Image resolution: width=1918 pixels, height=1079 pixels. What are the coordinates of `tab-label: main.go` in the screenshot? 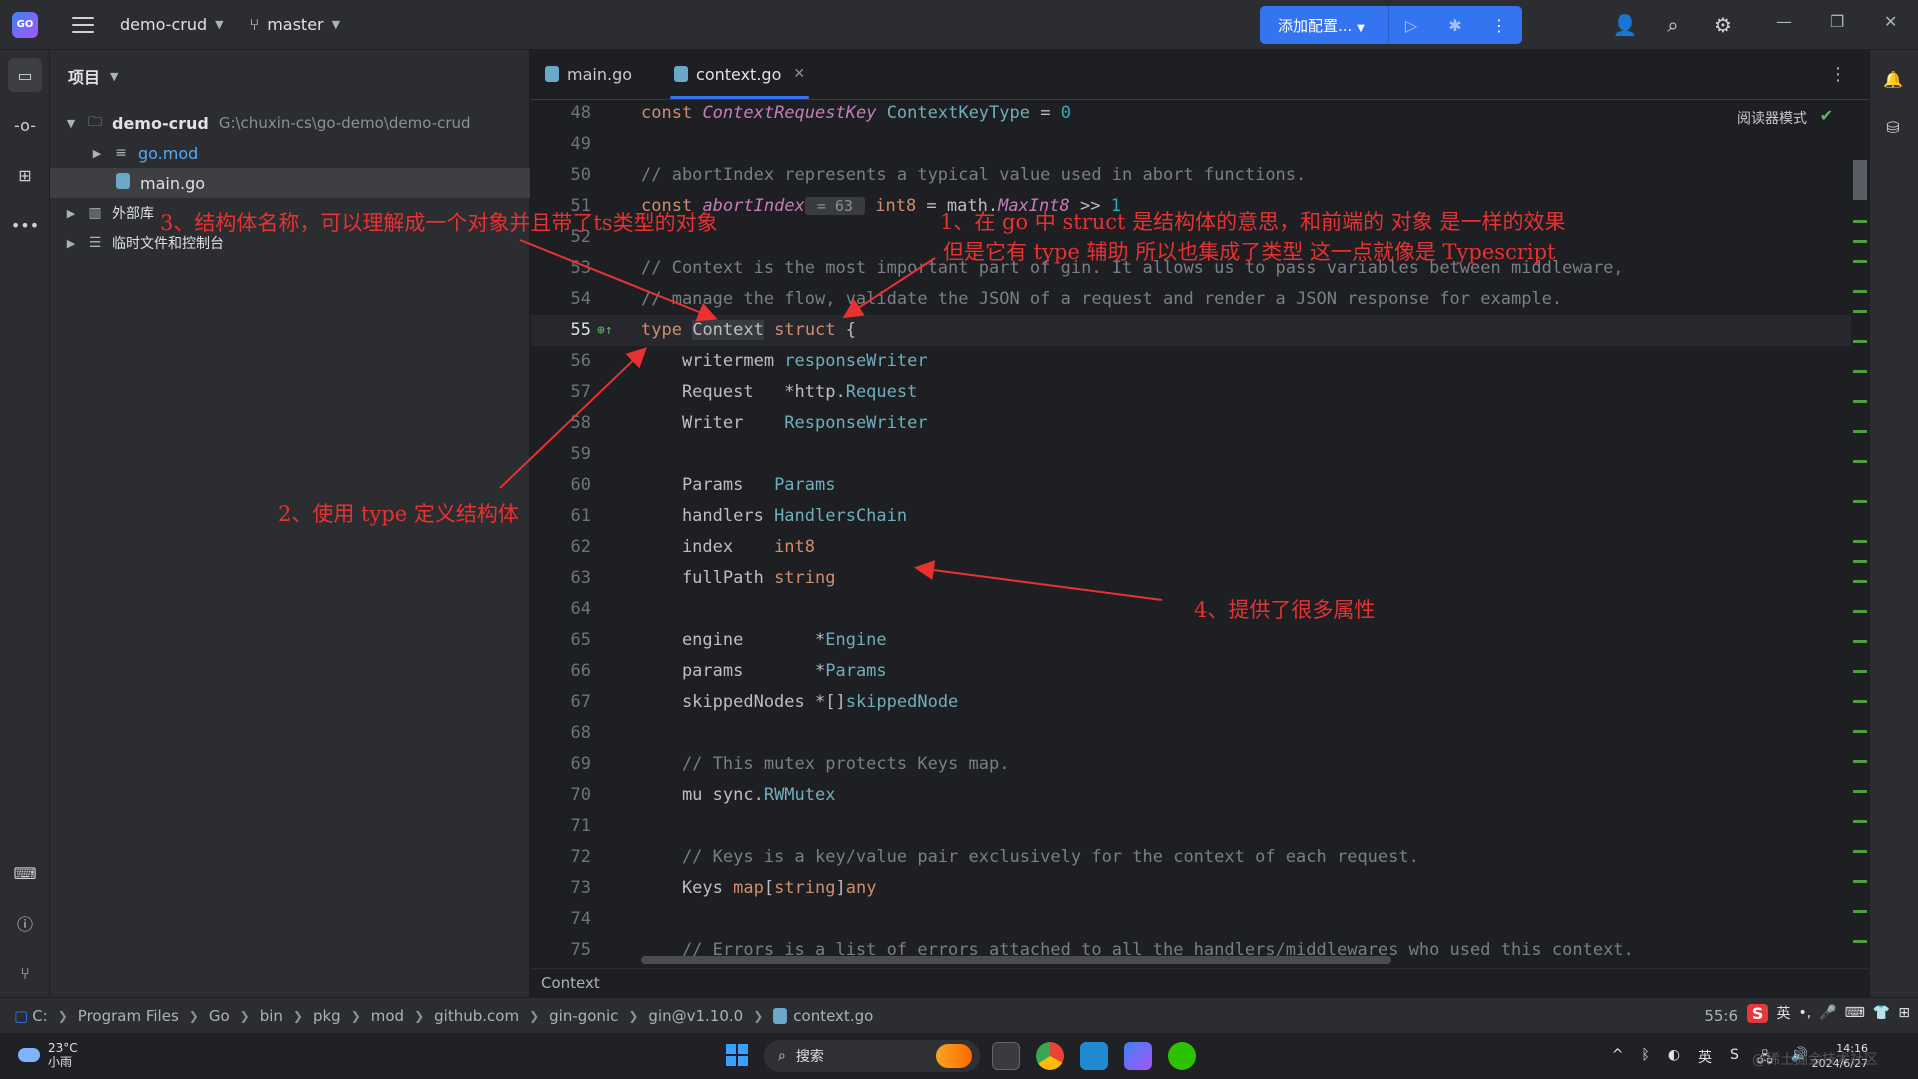 It's located at (600, 74).